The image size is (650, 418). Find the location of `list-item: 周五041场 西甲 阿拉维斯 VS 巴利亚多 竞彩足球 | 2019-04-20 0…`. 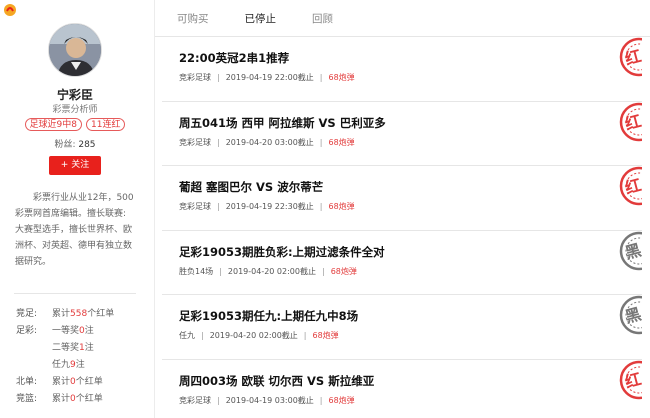

list-item: 周五041场 西甲 阿拉维斯 VS 巴利亚多 竞彩足球 | 2019-04-20 0… is located at coordinates (402, 134).